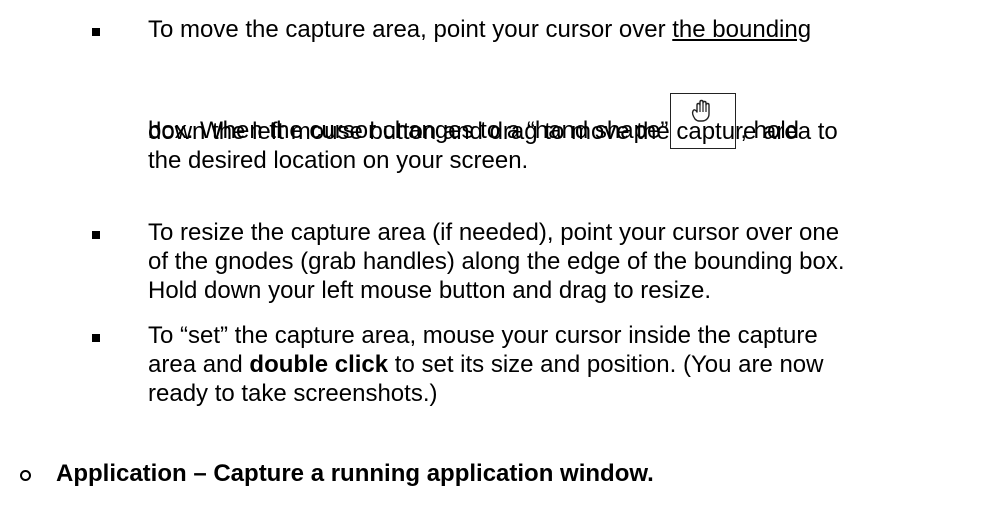 The image size is (1005, 510). What do you see at coordinates (293, 393) in the screenshot?
I see `text-line: ready to take screenshots.)` at bounding box center [293, 393].